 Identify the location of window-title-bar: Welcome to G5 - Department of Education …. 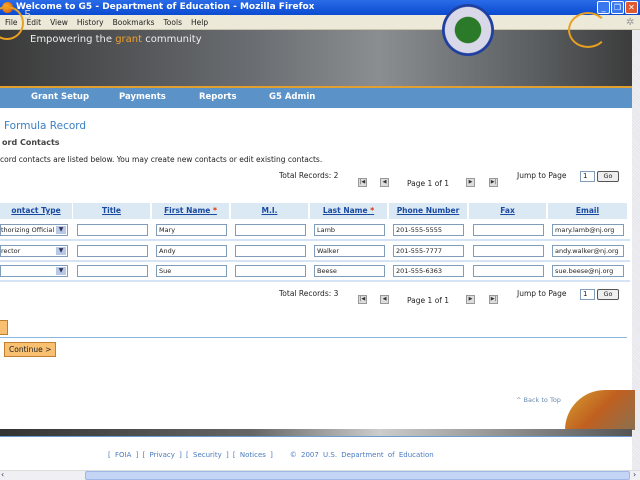
(320, 7).